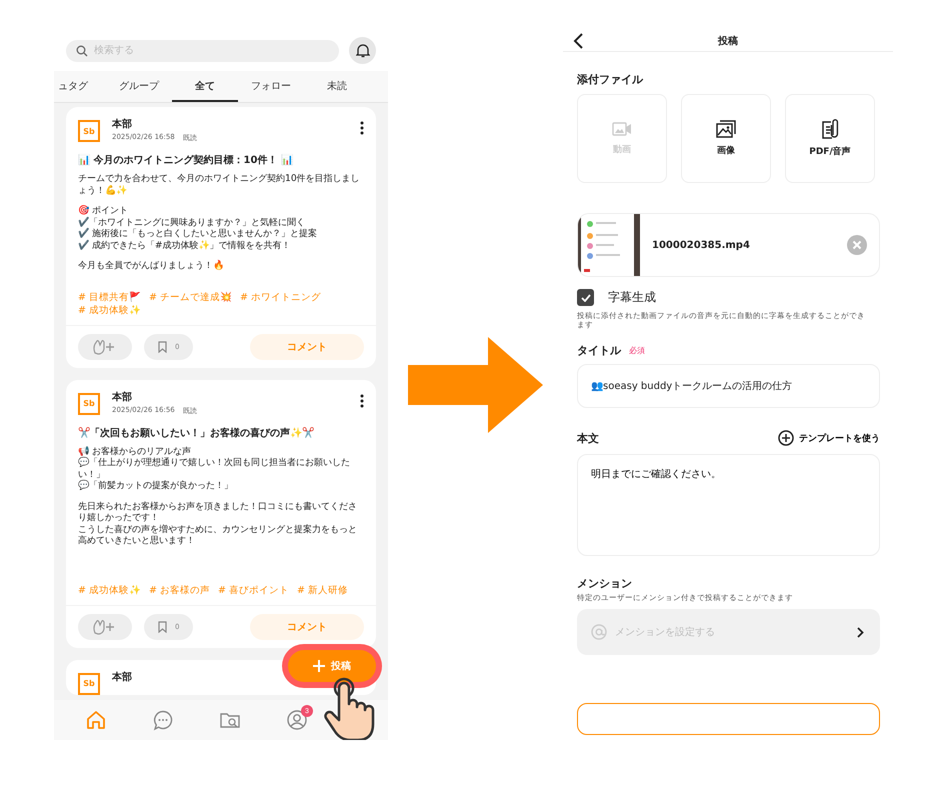 The width and height of the screenshot is (940, 788). Describe the element at coordinates (475, 385) in the screenshot. I see `right-arrow-icon` at that location.